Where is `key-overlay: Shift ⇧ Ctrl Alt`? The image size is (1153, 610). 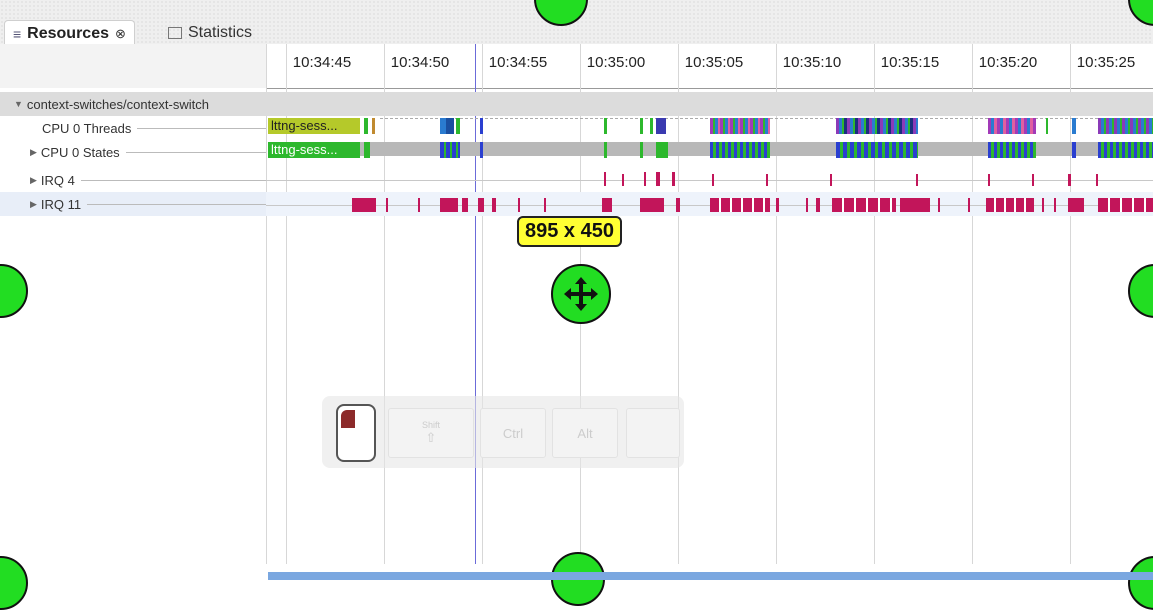
key-overlay: Shift ⇧ Ctrl Alt is located at coordinates (503, 432).